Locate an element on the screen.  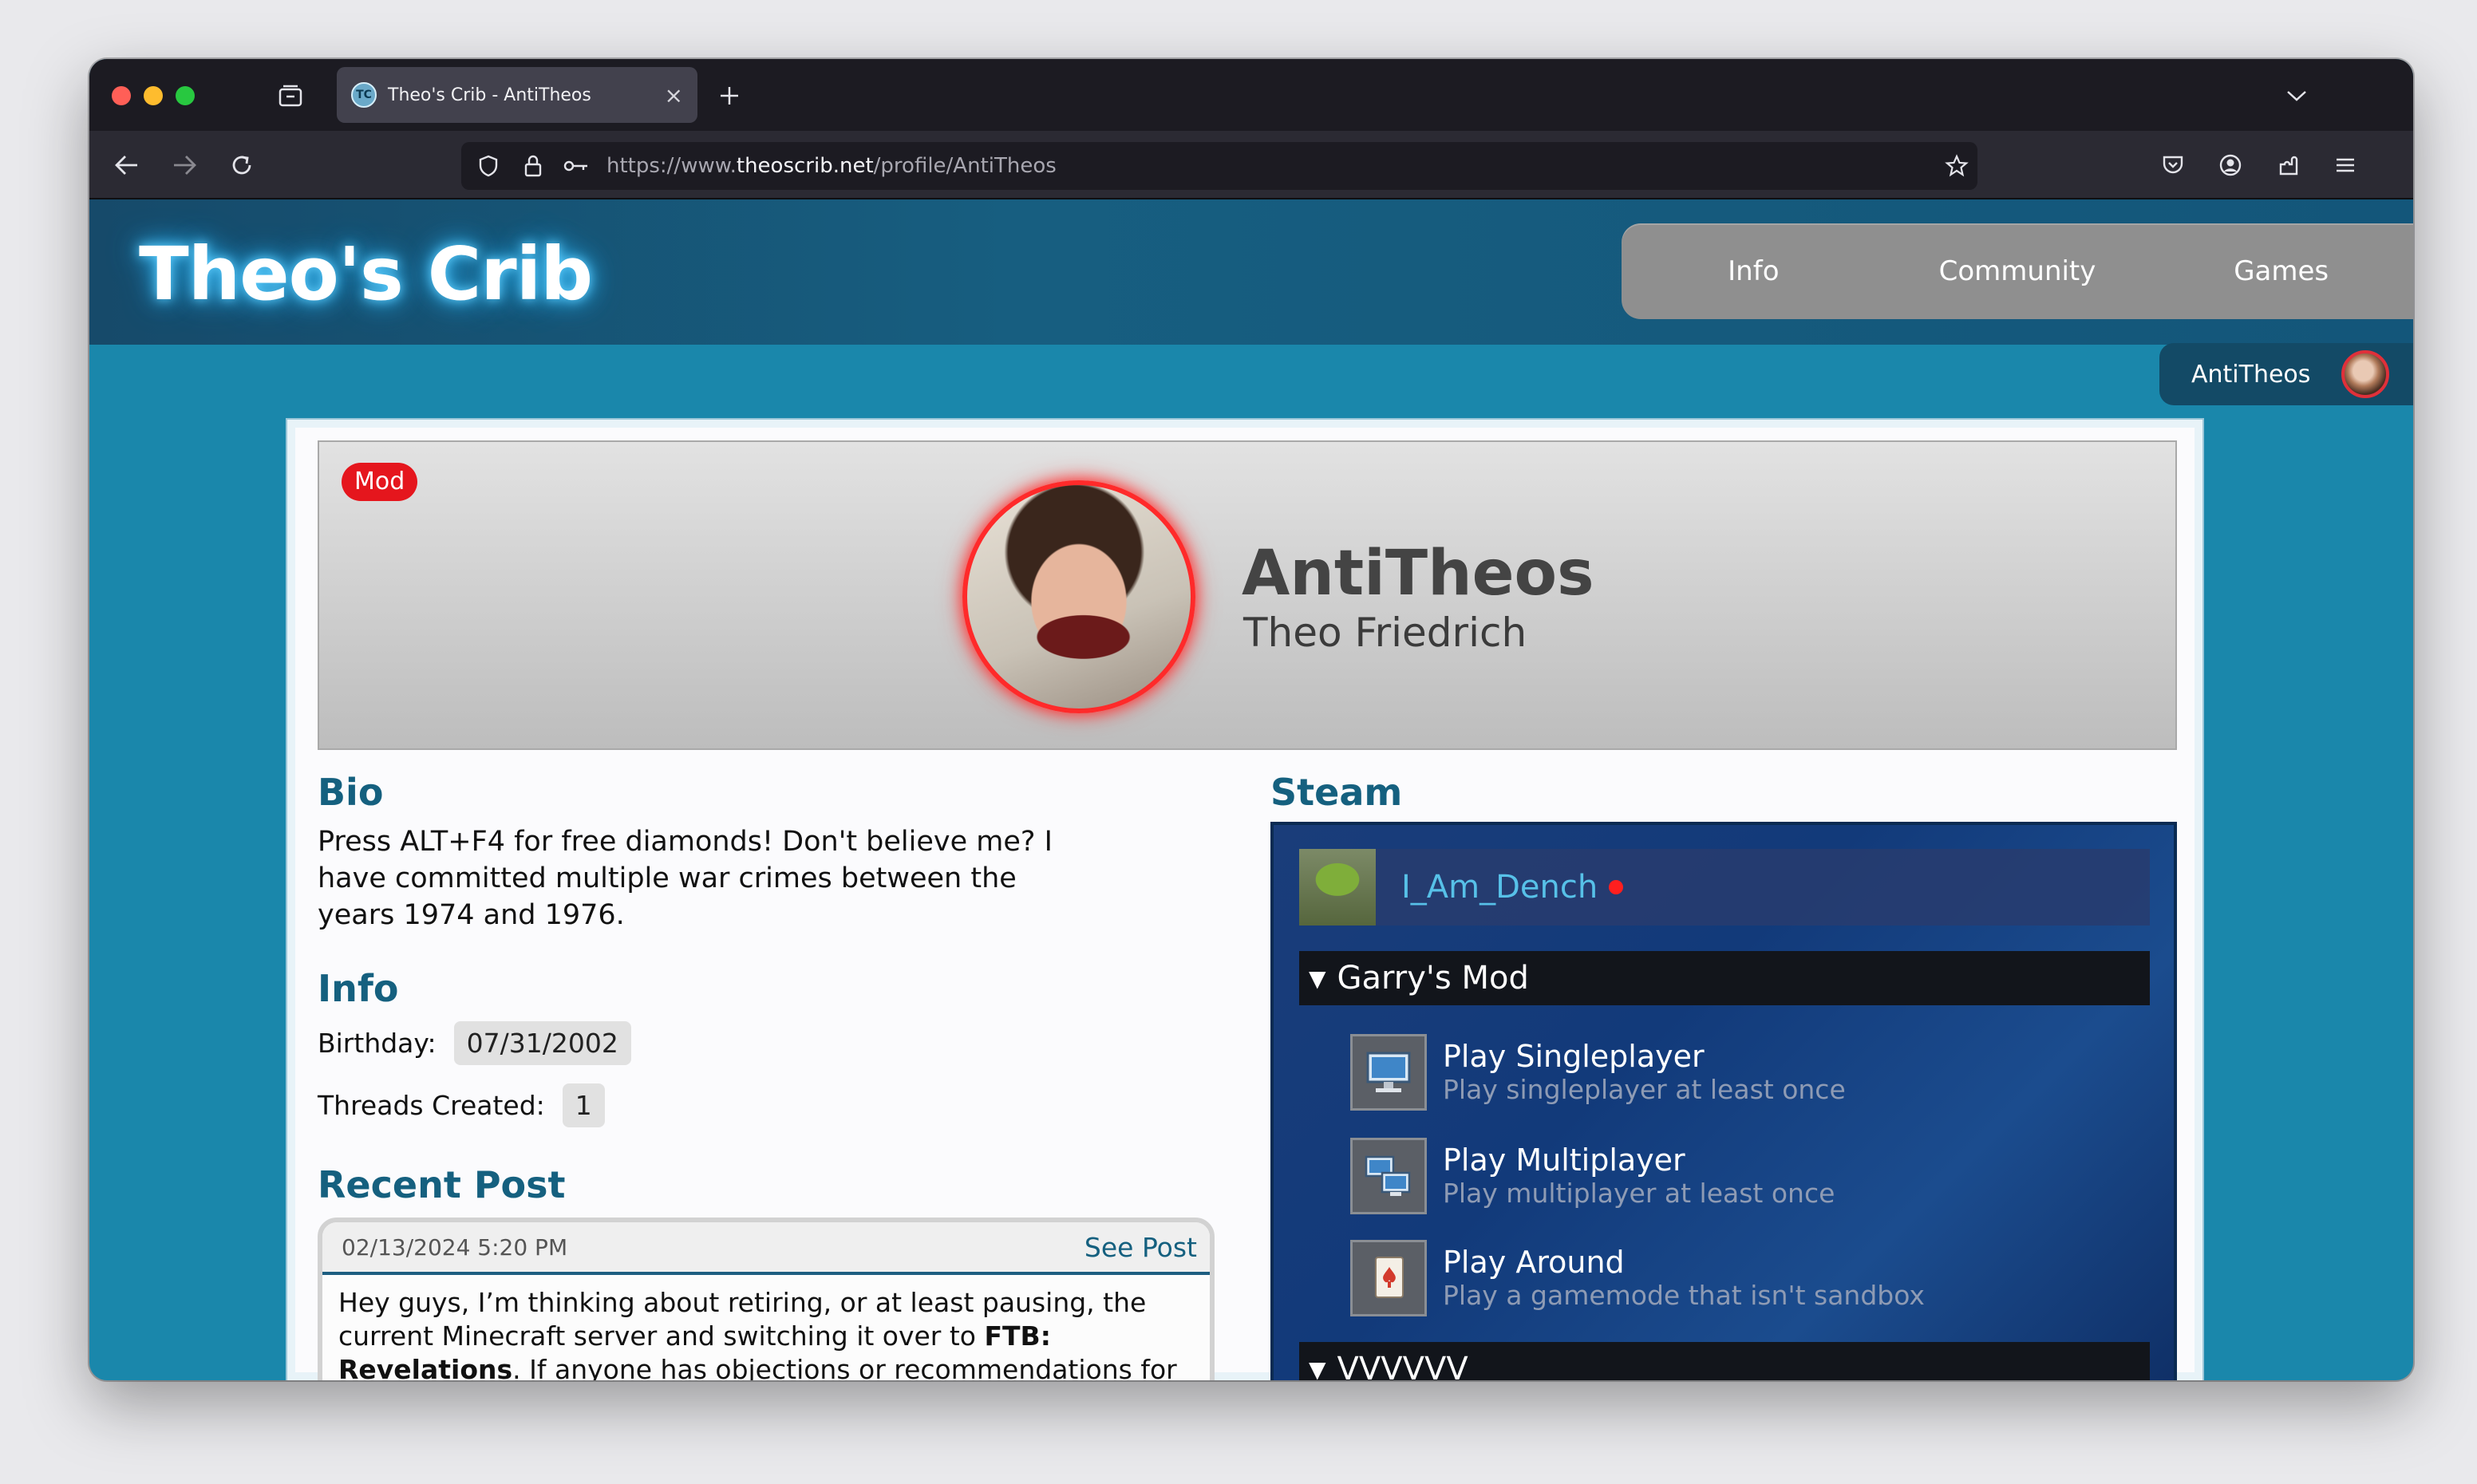
game-header-garrys-mod: ▼ Garry's Mod is located at coordinates (1725, 978).